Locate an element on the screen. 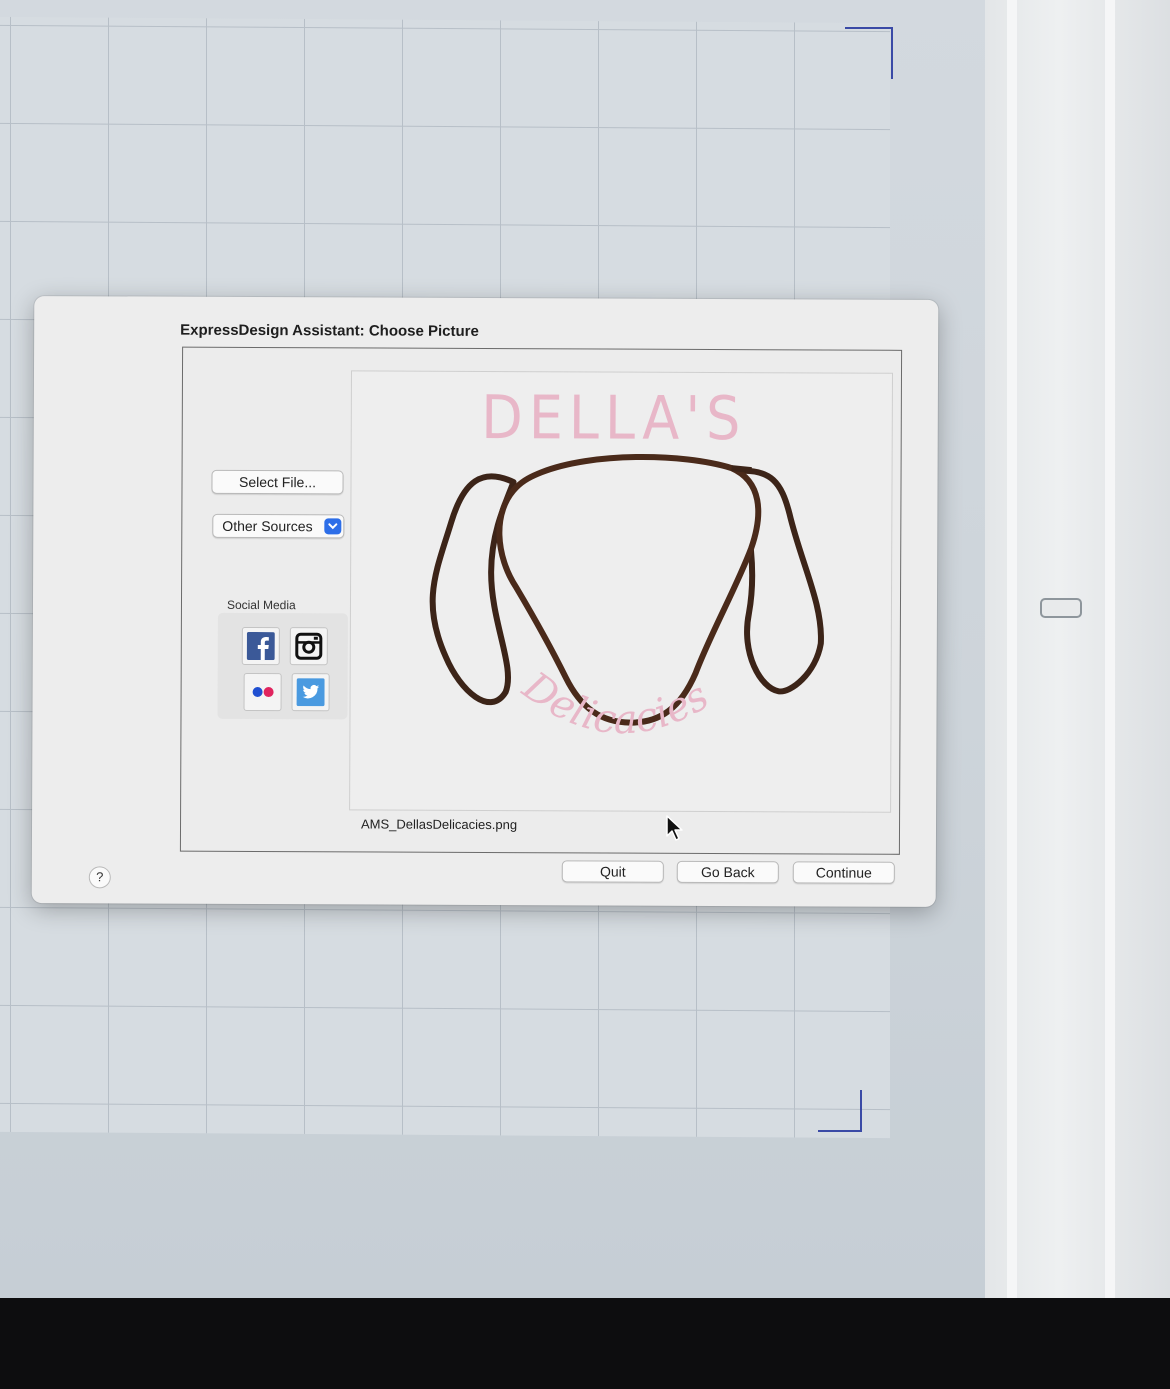  go-back-button: Go Back is located at coordinates (727, 872).